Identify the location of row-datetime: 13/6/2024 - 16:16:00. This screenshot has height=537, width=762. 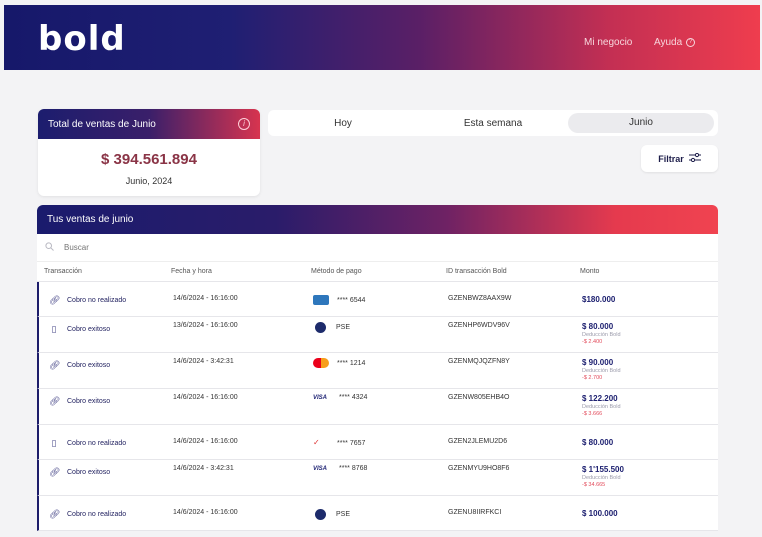
(205, 325).